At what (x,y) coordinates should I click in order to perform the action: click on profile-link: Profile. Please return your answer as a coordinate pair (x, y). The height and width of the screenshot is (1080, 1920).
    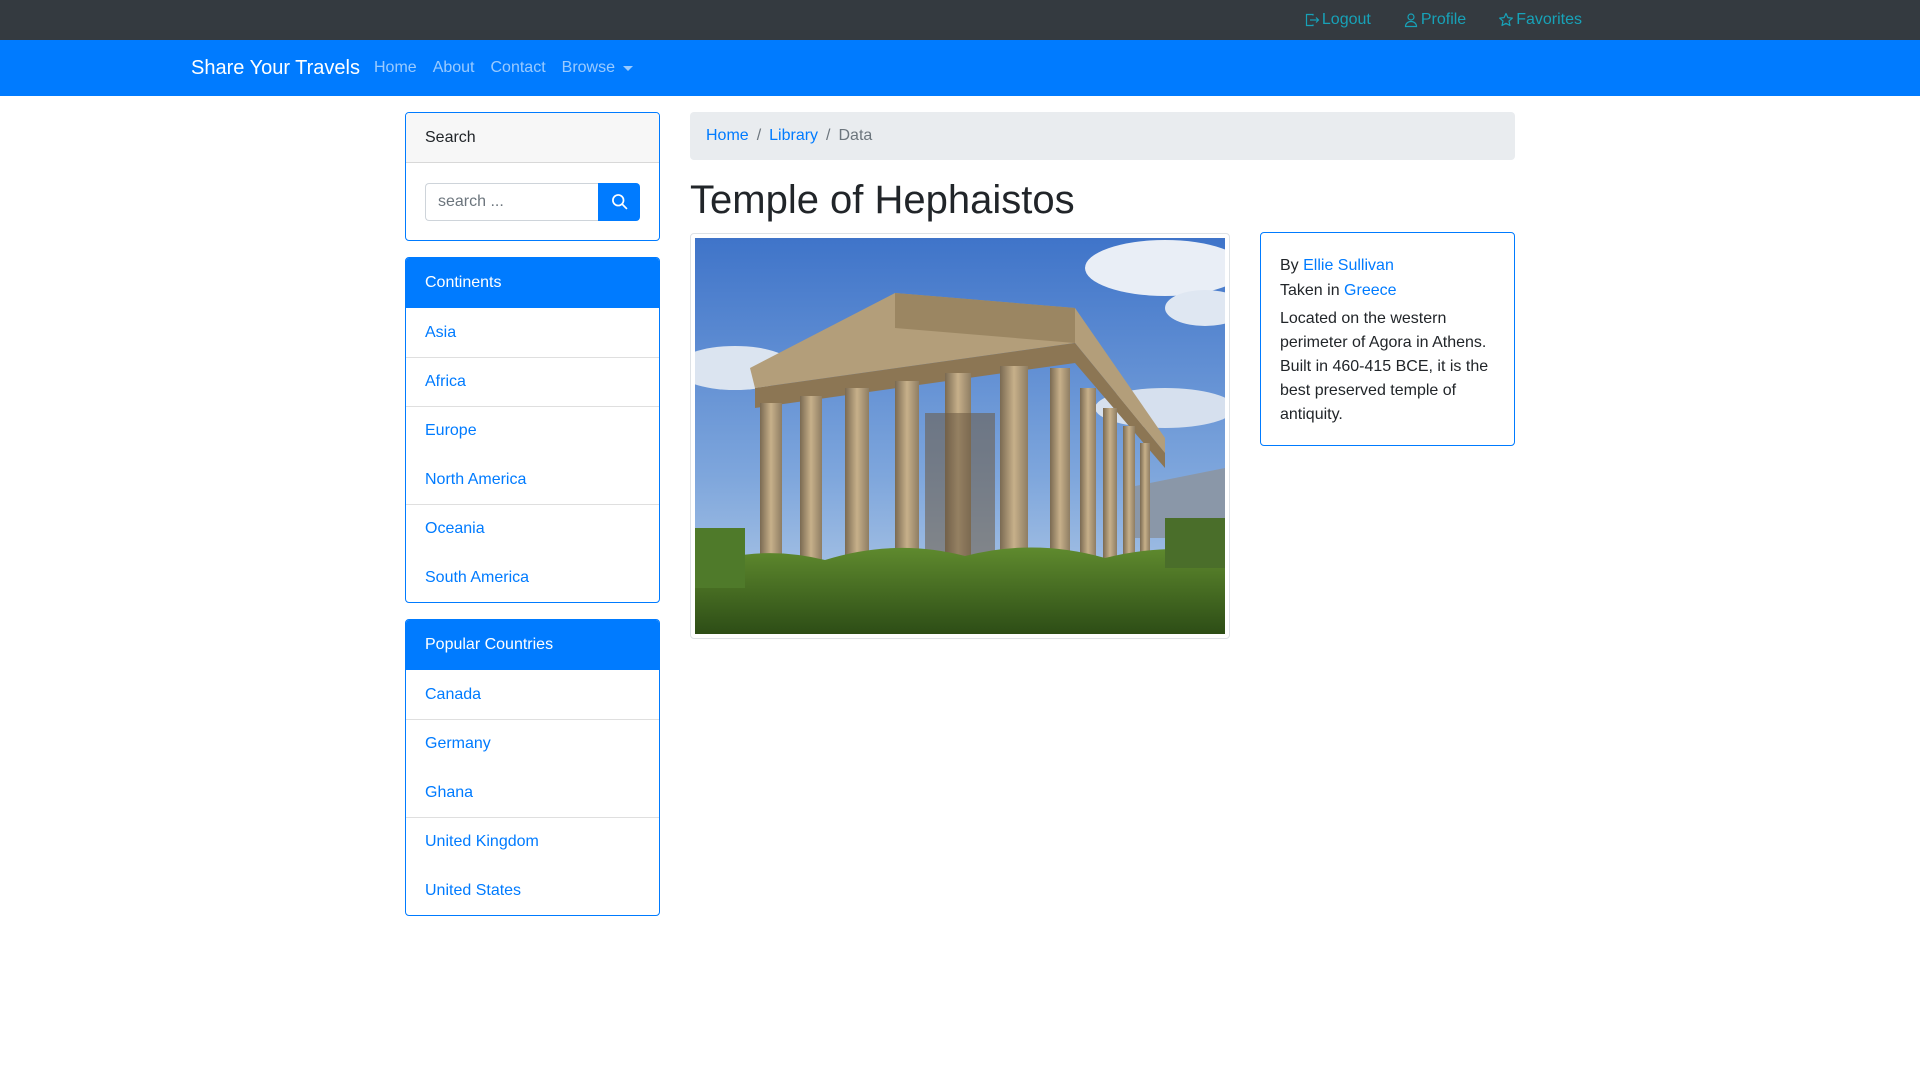
    Looking at the image, I should click on (1434, 20).